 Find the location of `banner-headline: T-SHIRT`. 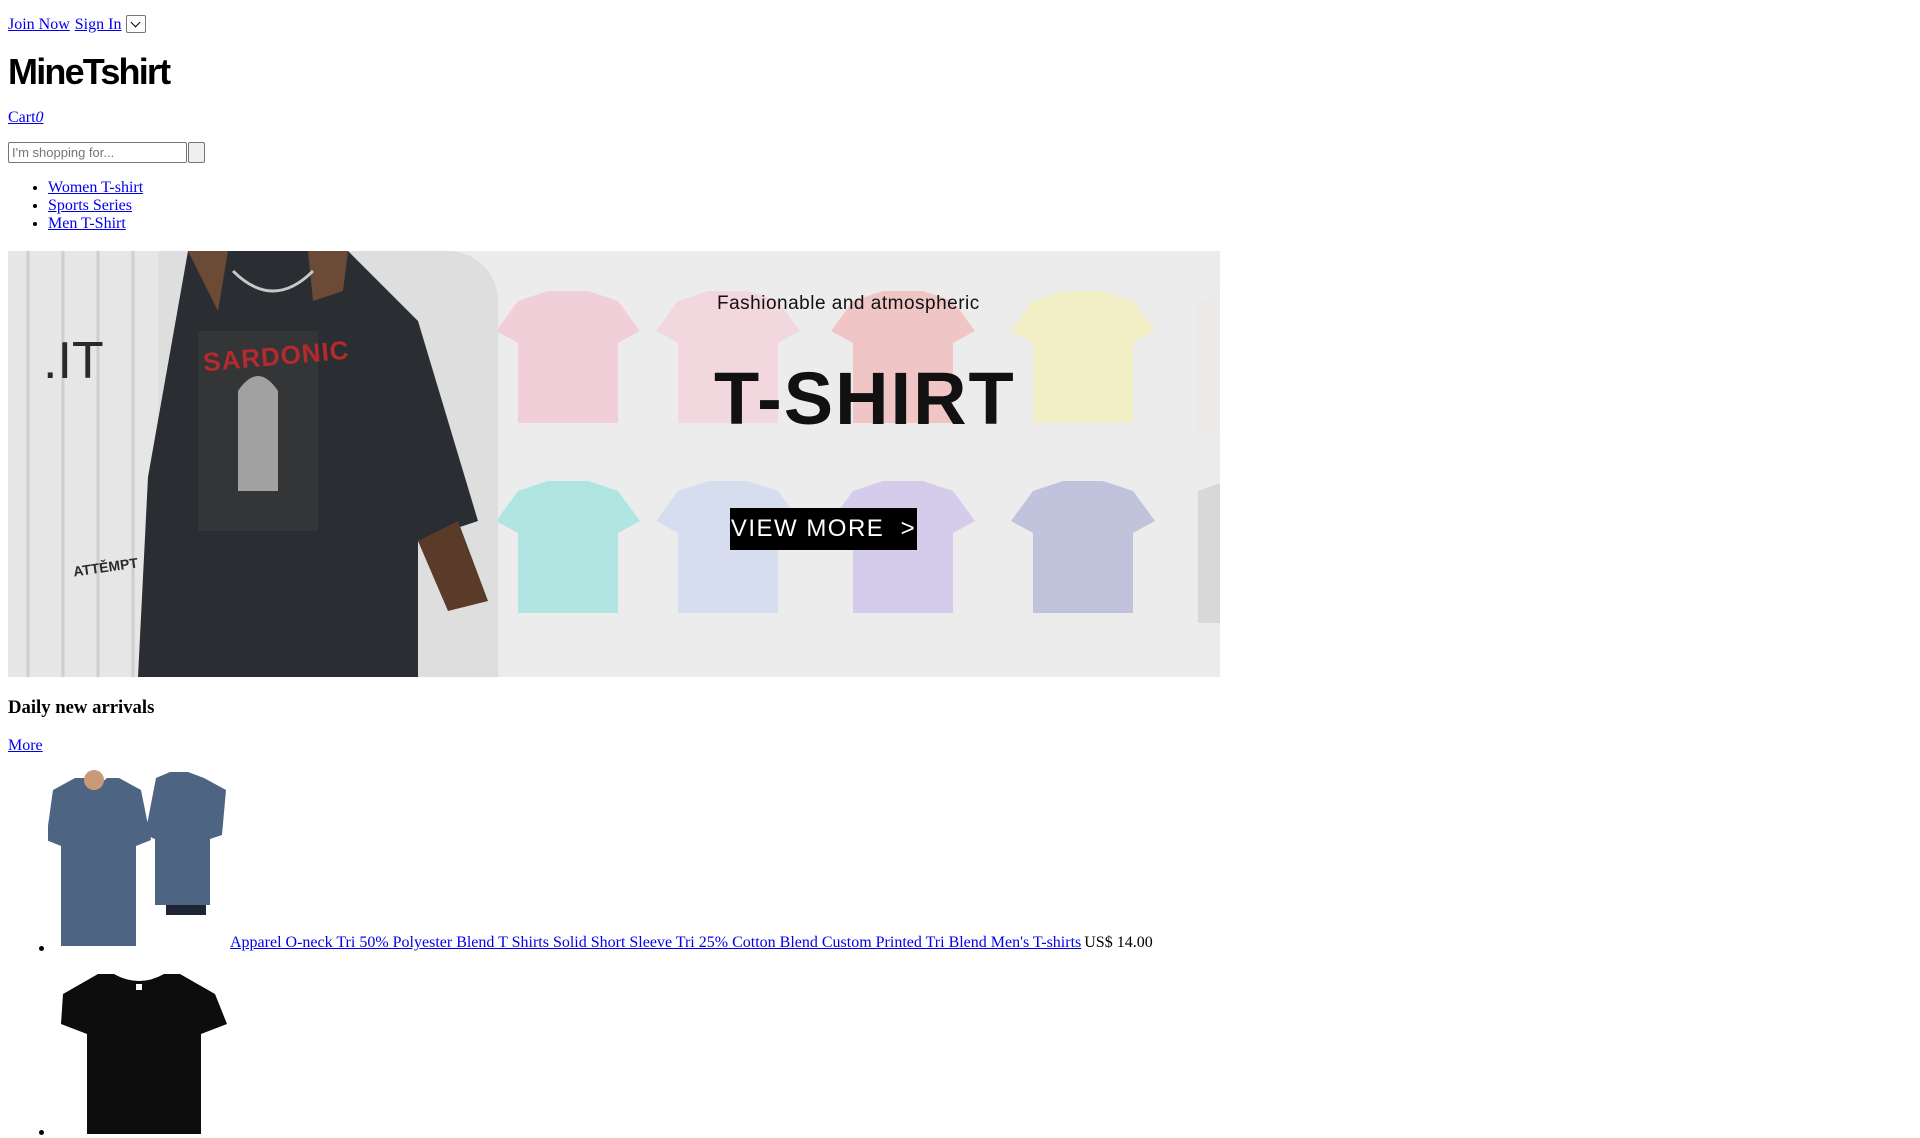

banner-headline: T-SHIRT is located at coordinates (865, 398).